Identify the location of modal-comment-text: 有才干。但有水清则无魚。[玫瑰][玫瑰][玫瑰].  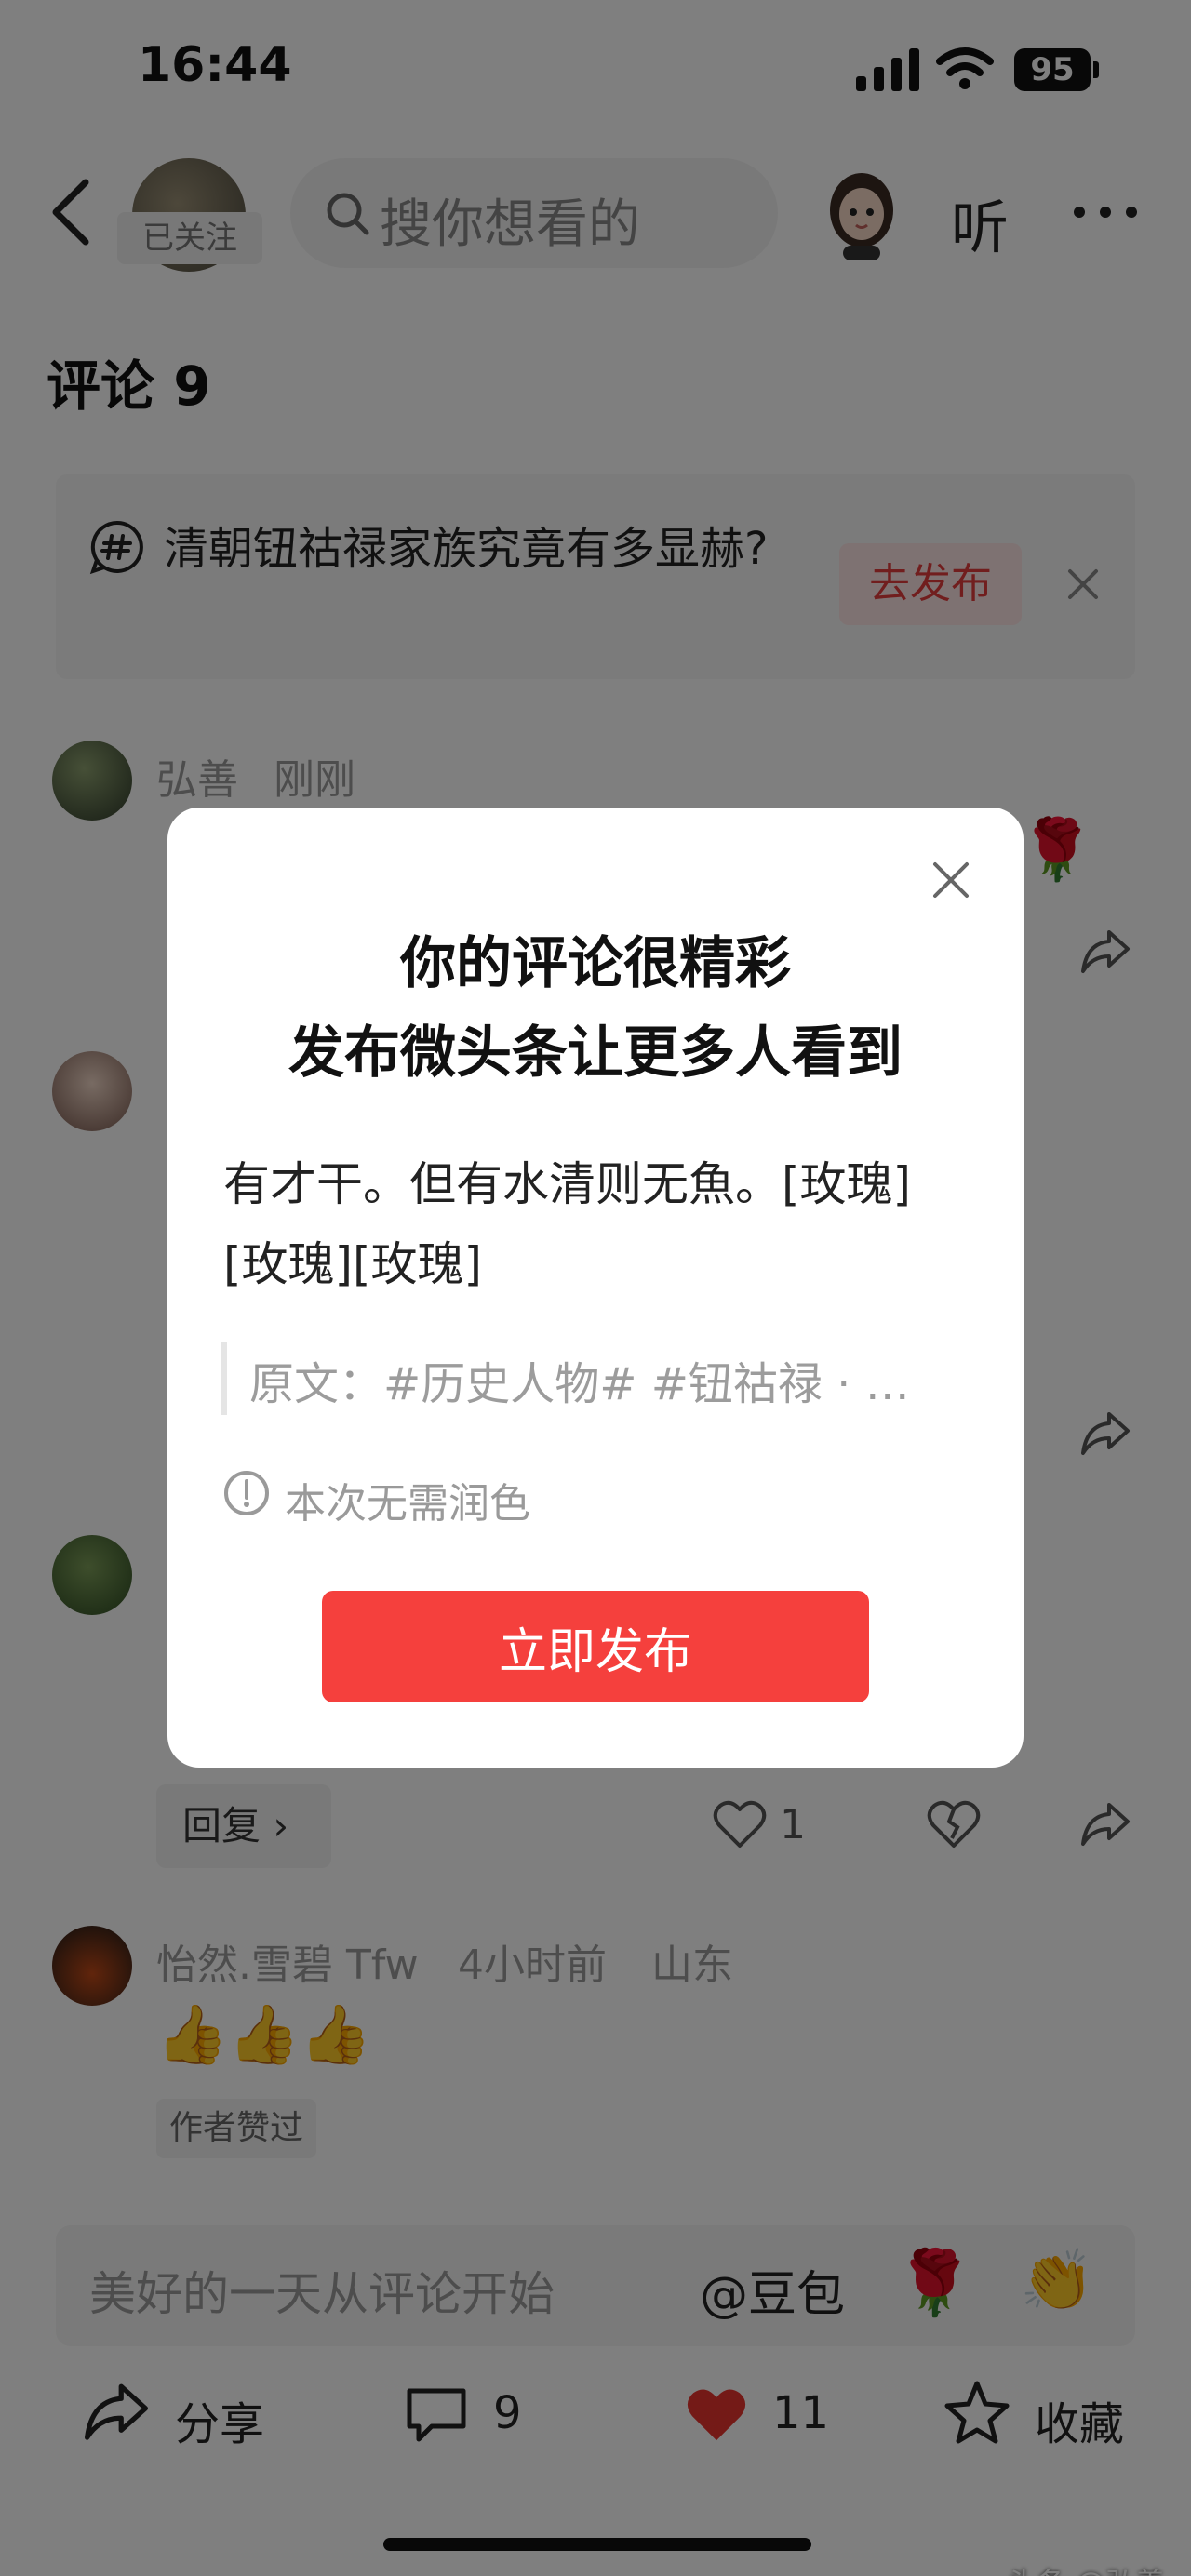
(567, 1224).